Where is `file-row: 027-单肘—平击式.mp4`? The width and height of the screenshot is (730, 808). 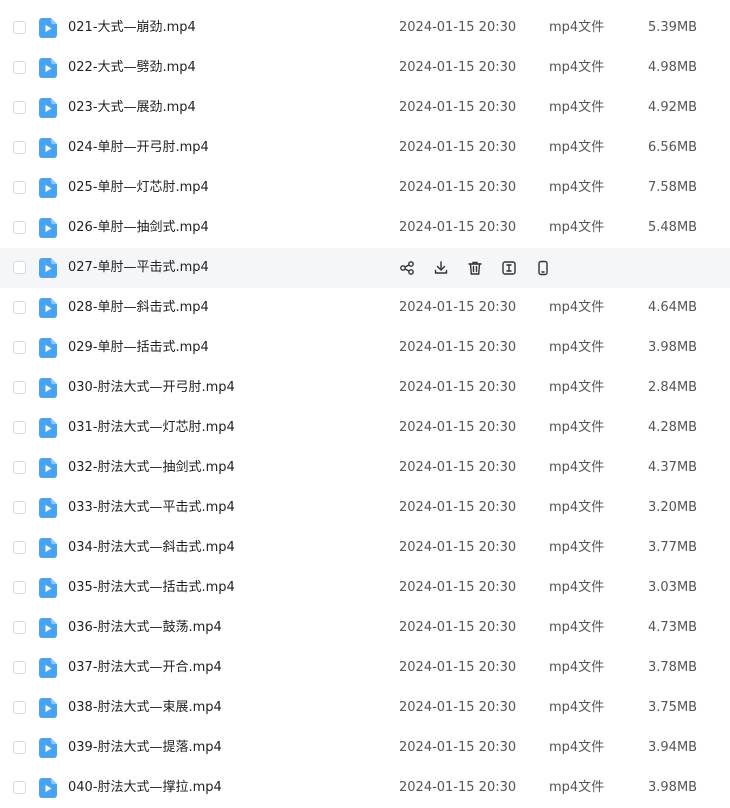
file-row: 027-单肘—平击式.mp4 is located at coordinates (365, 268).